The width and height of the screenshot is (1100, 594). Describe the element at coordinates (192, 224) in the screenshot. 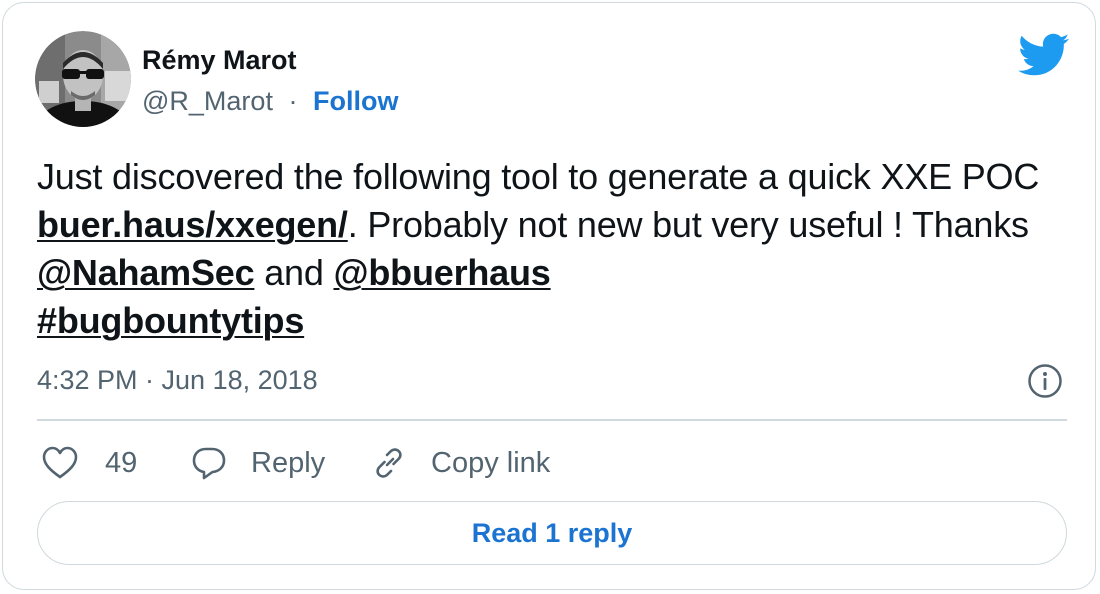

I see `tweet-link: buer.haus/xxegen/` at that location.